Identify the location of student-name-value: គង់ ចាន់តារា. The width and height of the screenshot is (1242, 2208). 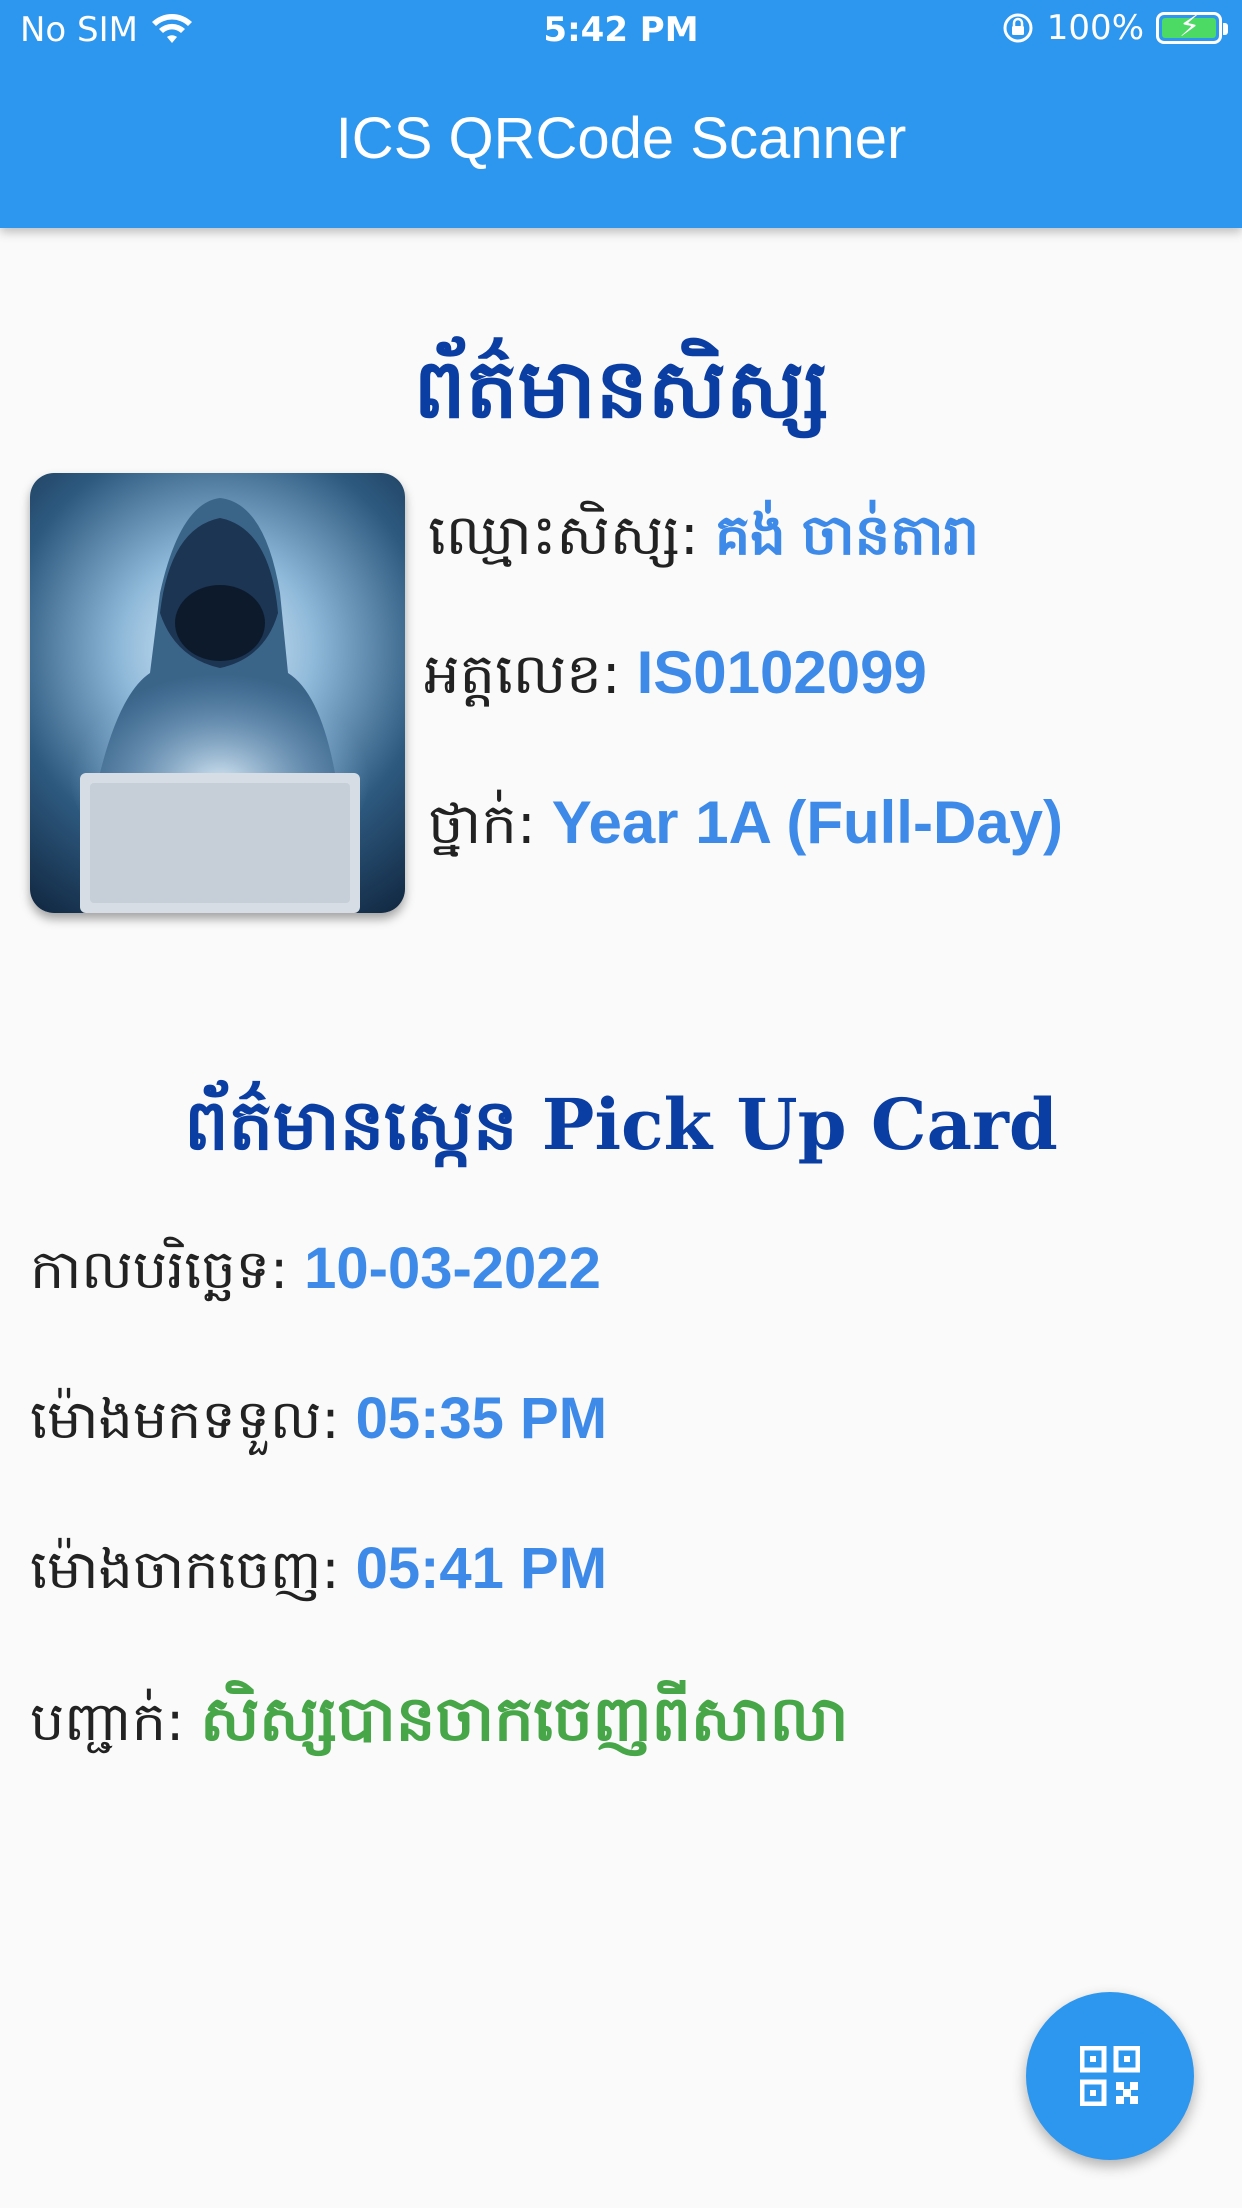
(847, 534).